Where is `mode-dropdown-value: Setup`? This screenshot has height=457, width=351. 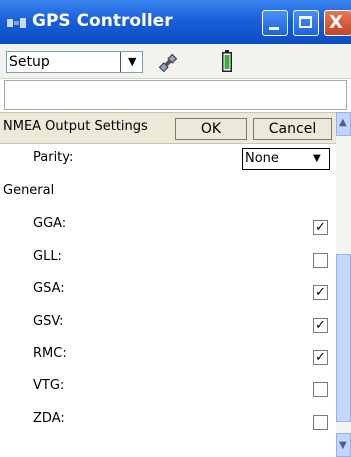 mode-dropdown-value: Setup is located at coordinates (29, 62).